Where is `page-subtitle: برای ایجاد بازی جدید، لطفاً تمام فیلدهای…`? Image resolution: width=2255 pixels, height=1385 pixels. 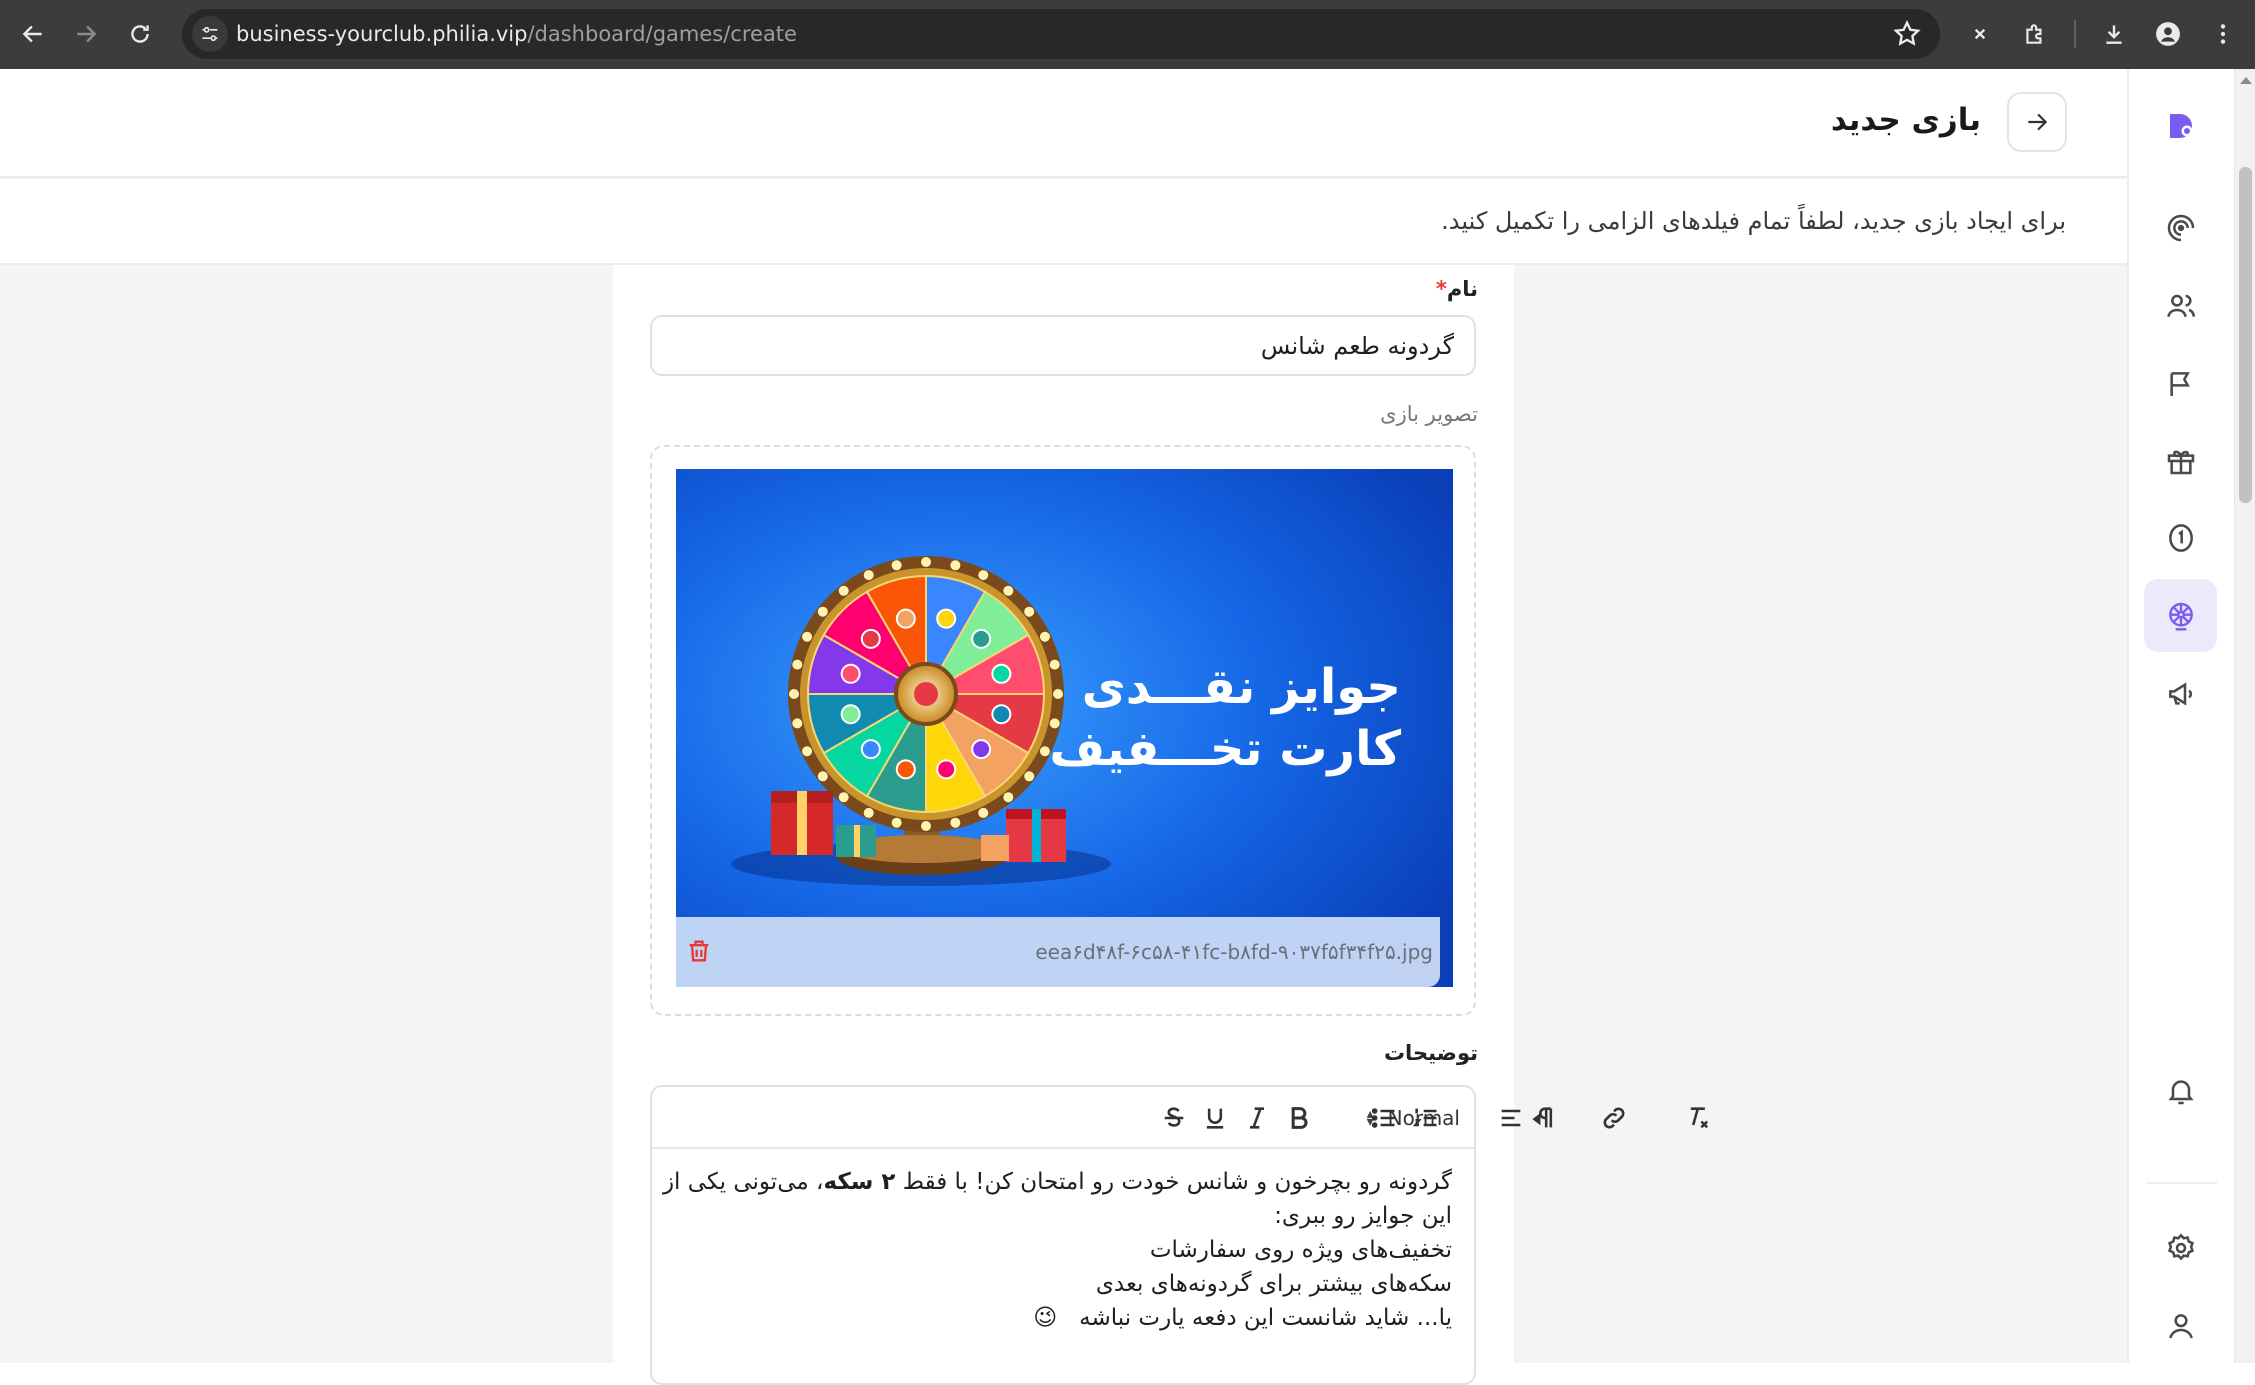 page-subtitle: برای ایجاد بازی جدید، لطفاً تمام فیلدهای… is located at coordinates (1753, 221).